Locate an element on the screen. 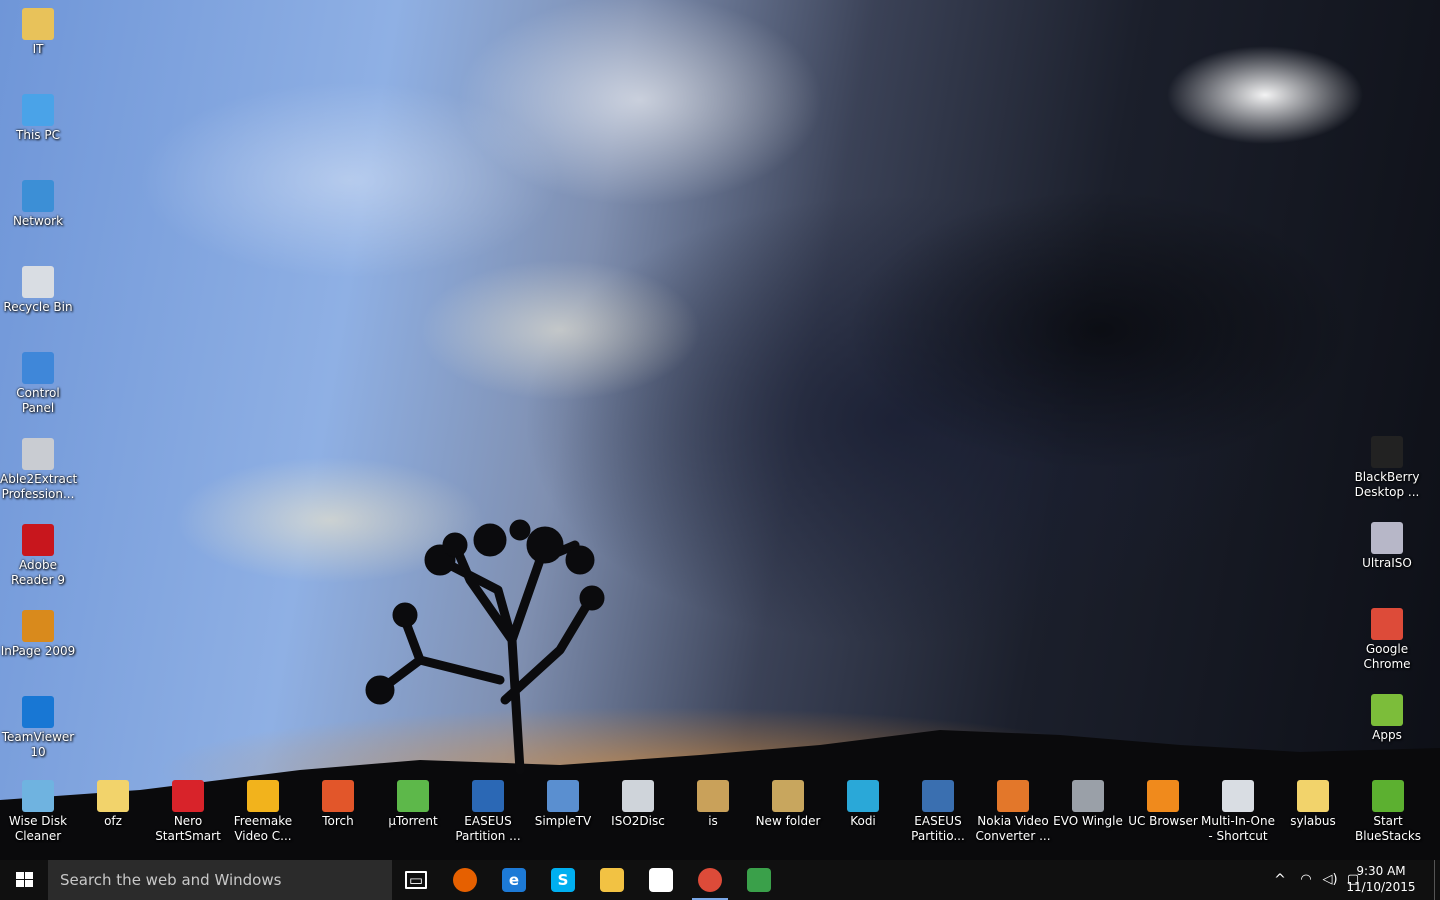  taskbar-chrome-button is located at coordinates (710, 880).